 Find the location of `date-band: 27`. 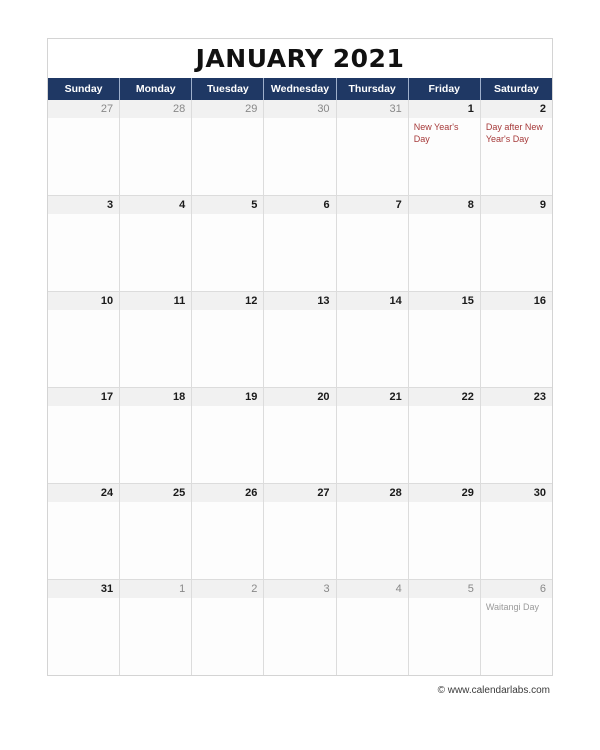

date-band: 27 is located at coordinates (84, 109).